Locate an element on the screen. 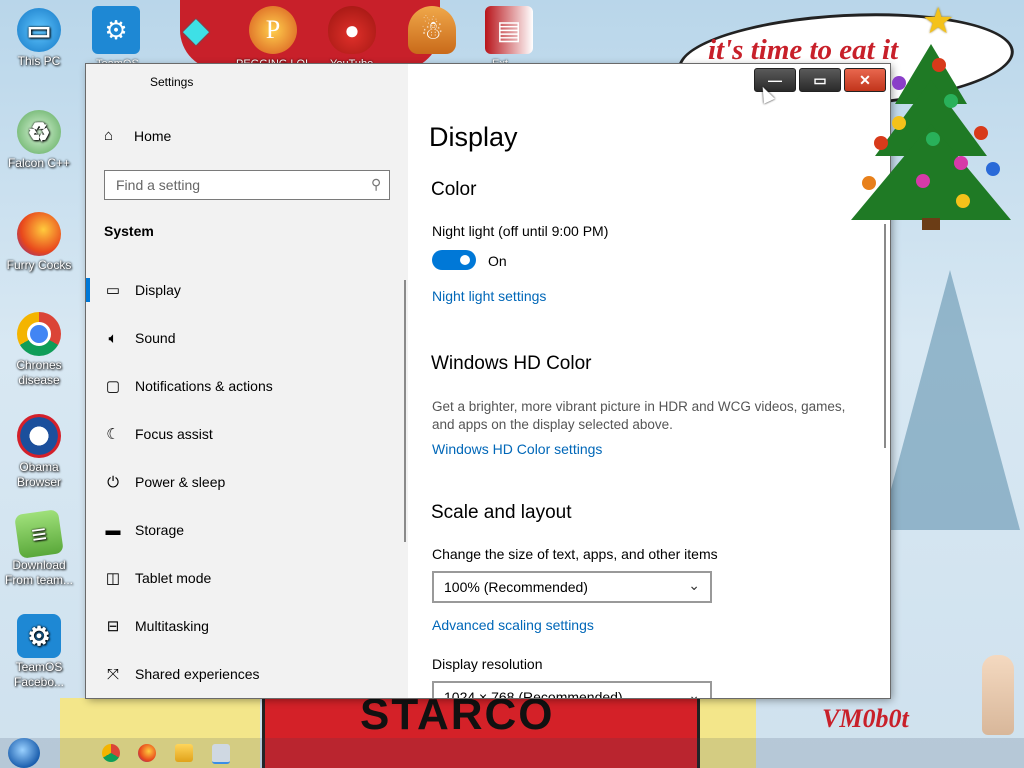 This screenshot has height=768, width=1024. nav-scrollbar is located at coordinates (405, 411).